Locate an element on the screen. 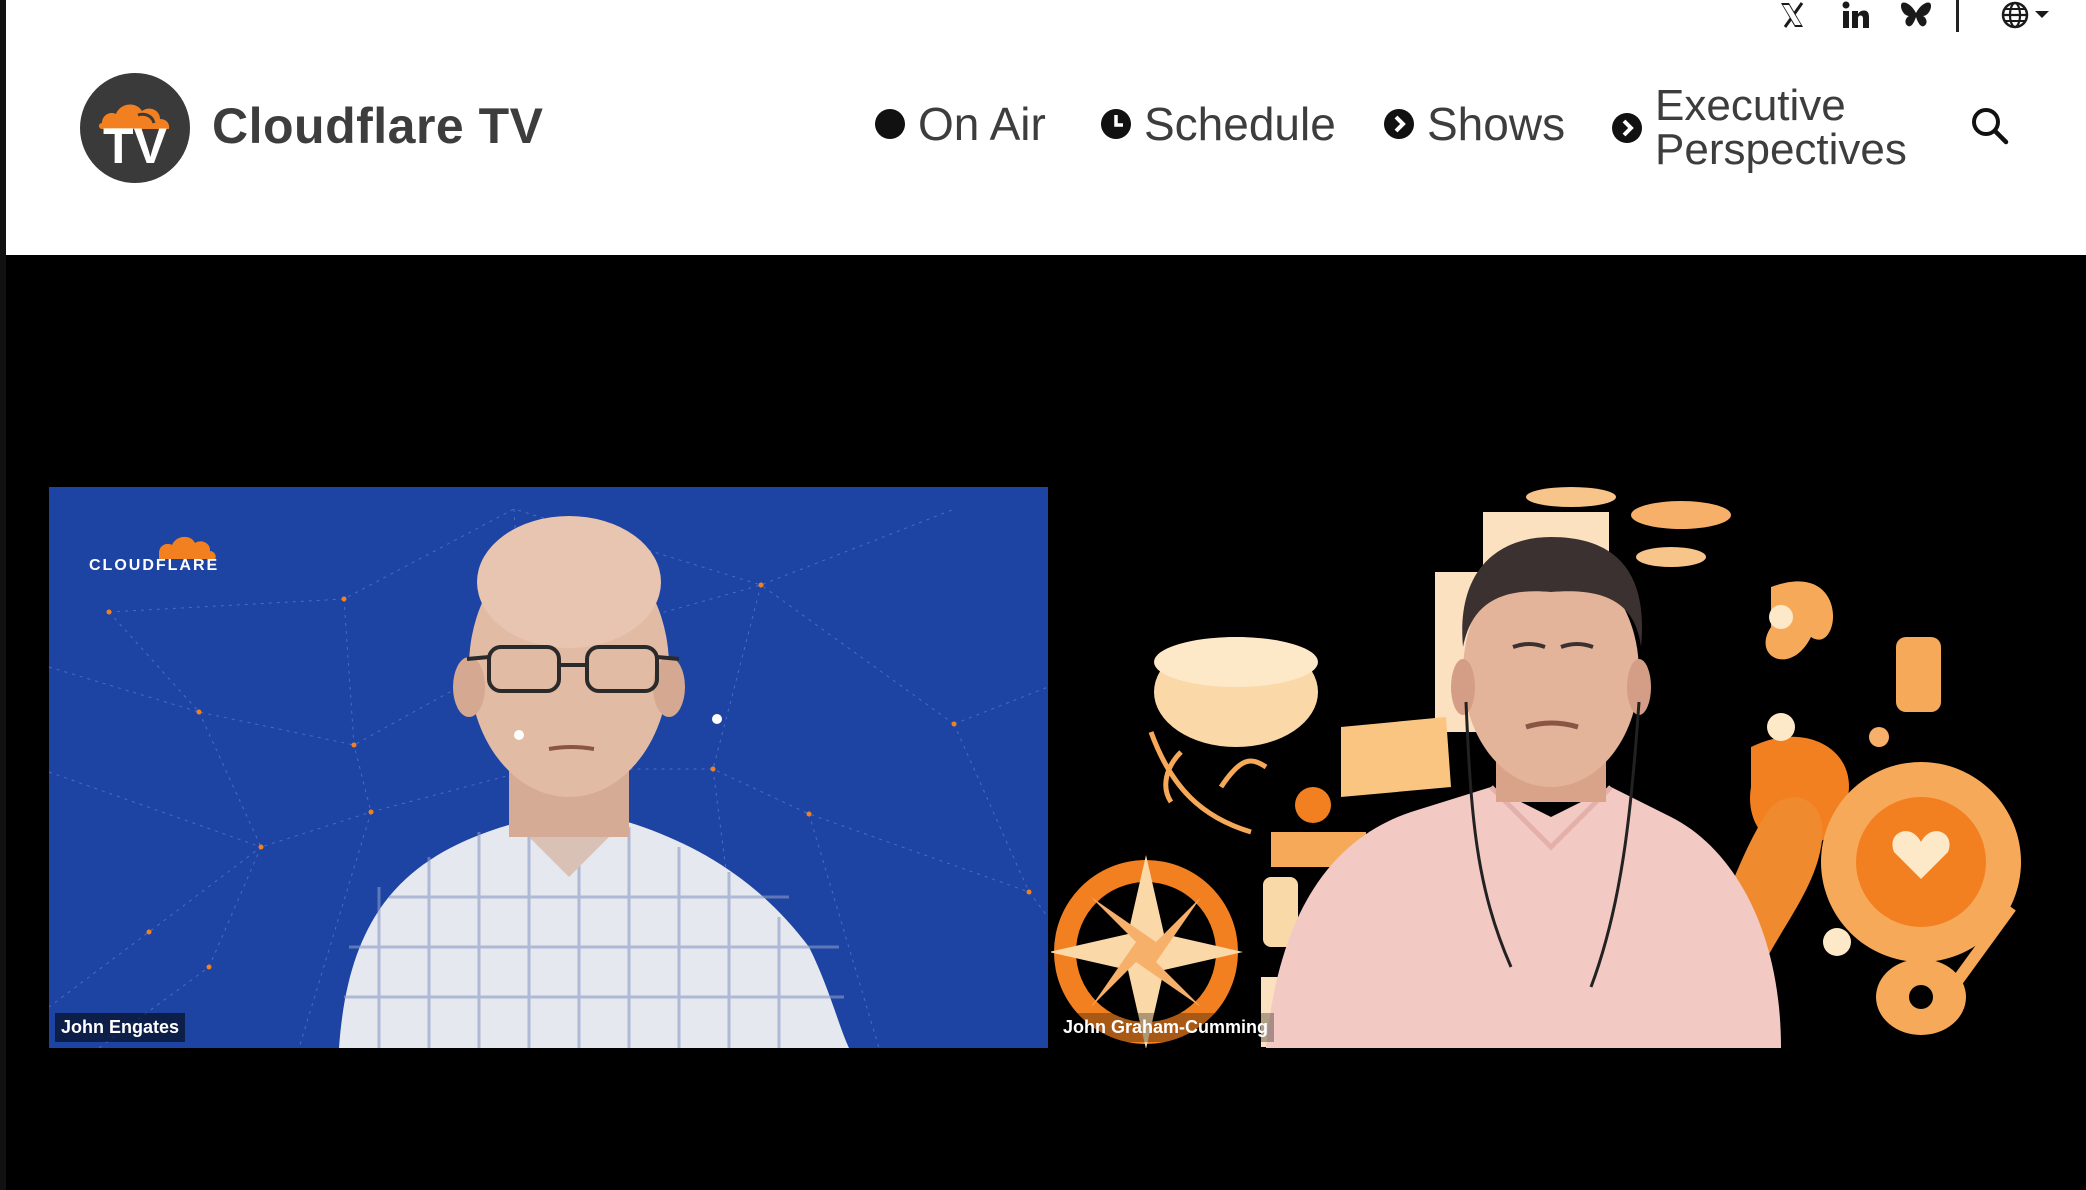 Image resolution: width=2086 pixels, height=1190 pixels. clock-icon is located at coordinates (1116, 124).